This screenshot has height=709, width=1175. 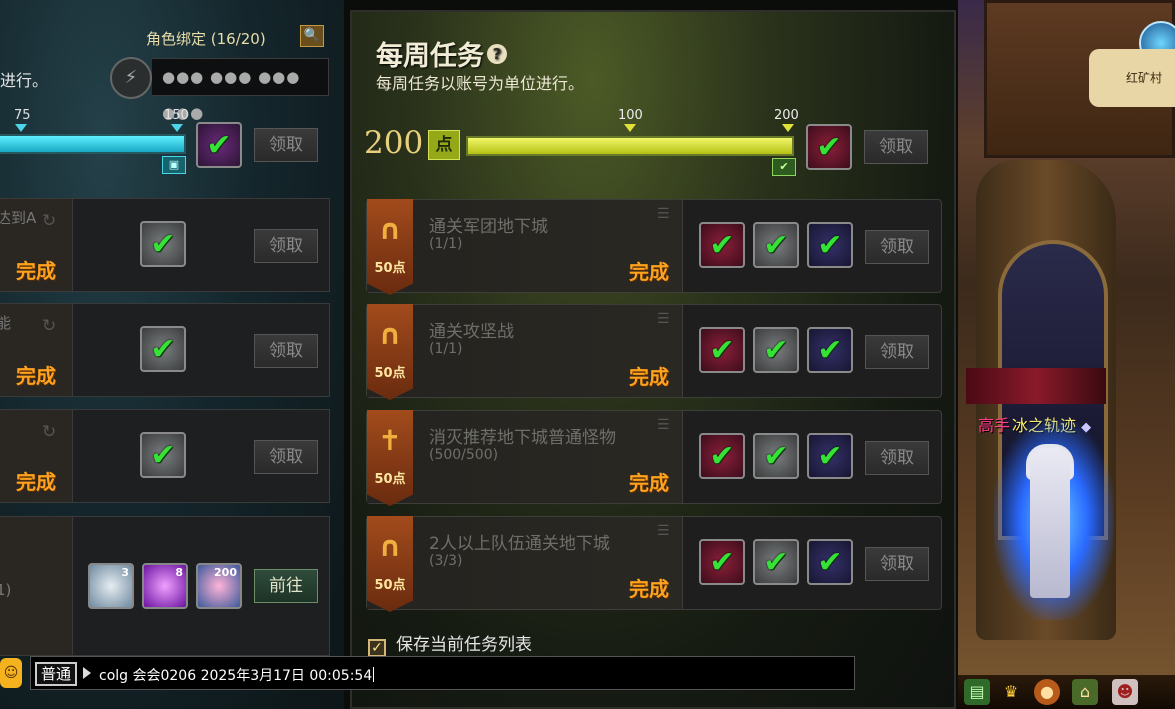 What do you see at coordinates (165, 586) in the screenshot?
I see `reward-item-icon: 8` at bounding box center [165, 586].